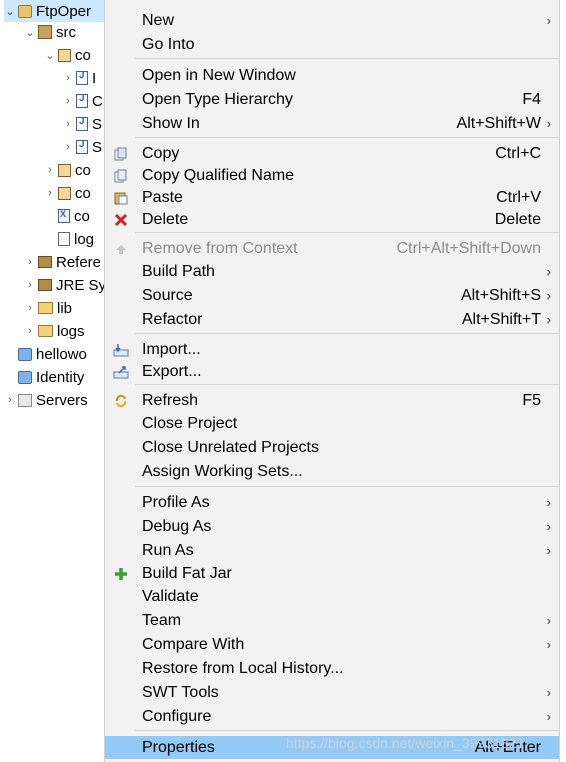  Describe the element at coordinates (84, 239) in the screenshot. I see `tree-node-label: log` at that location.